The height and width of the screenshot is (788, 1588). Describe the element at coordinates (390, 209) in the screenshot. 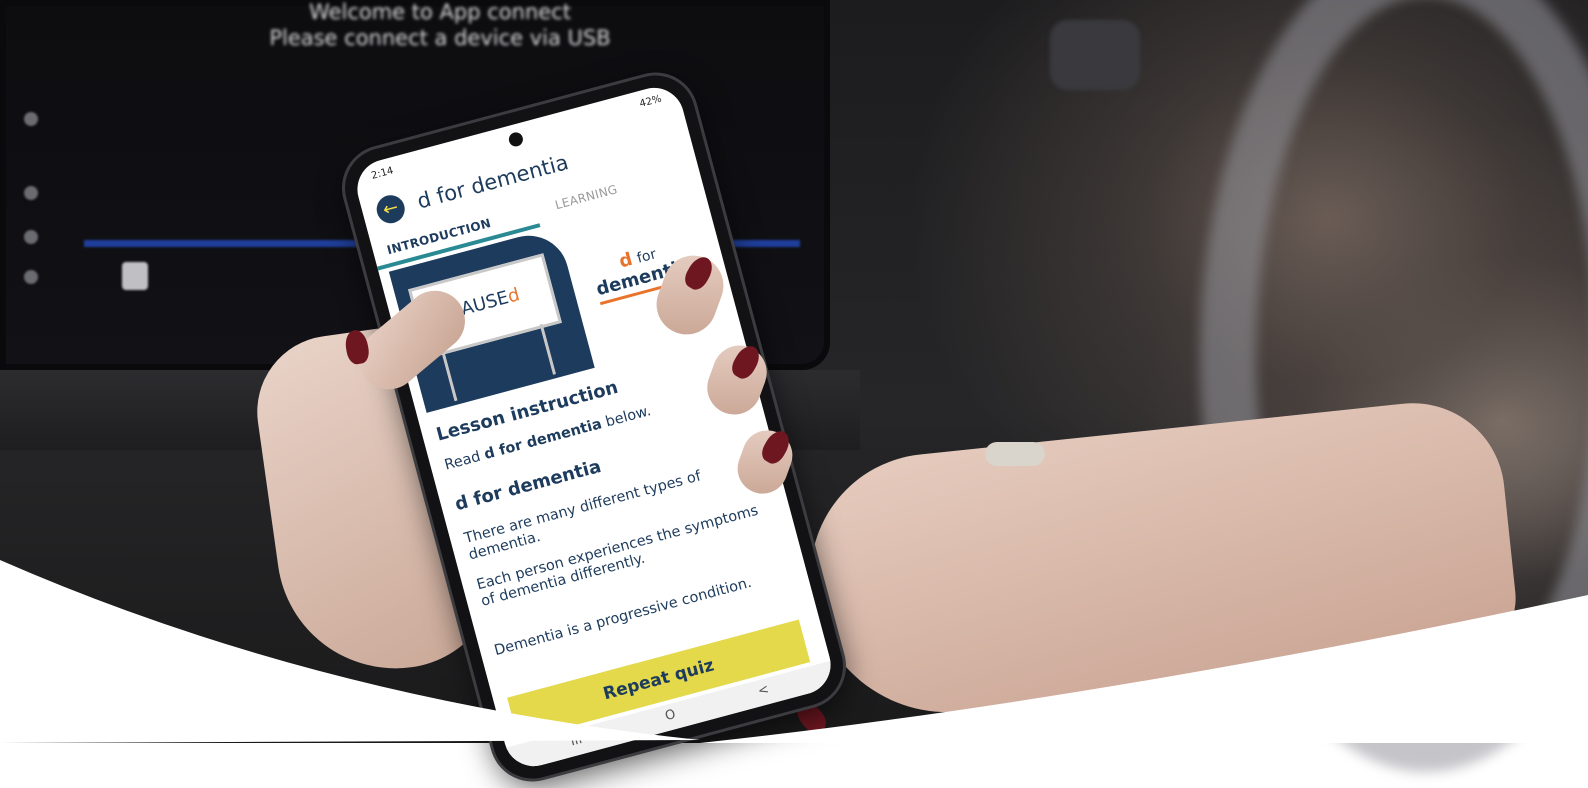

I see `back-arrow-icon: ←` at that location.